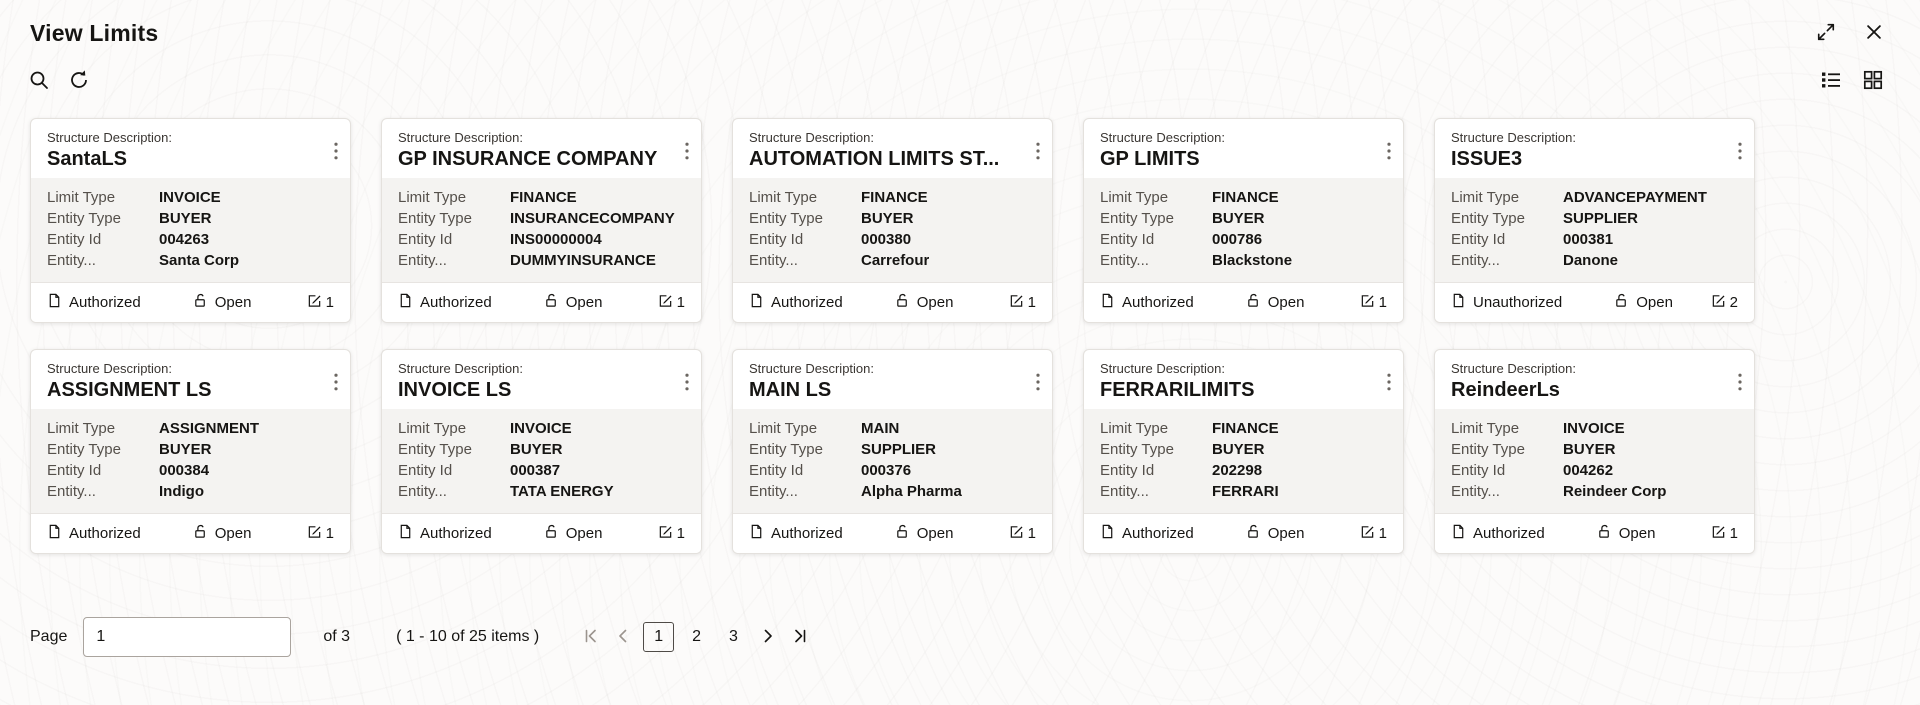  What do you see at coordinates (1243, 470) in the screenshot?
I see `entity-id-row: Entity Id 202298` at bounding box center [1243, 470].